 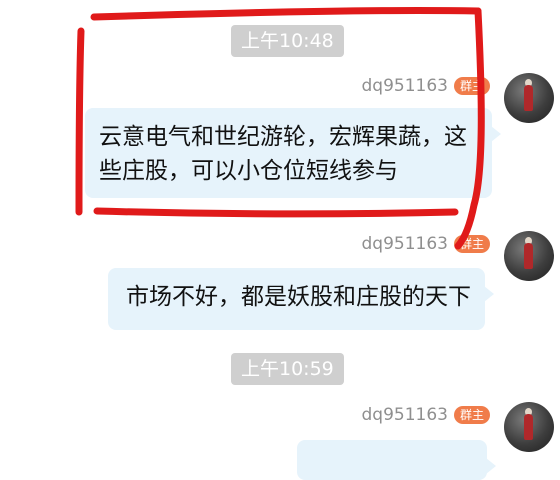 I want to click on message-bubble-partial, so click(x=396, y=460).